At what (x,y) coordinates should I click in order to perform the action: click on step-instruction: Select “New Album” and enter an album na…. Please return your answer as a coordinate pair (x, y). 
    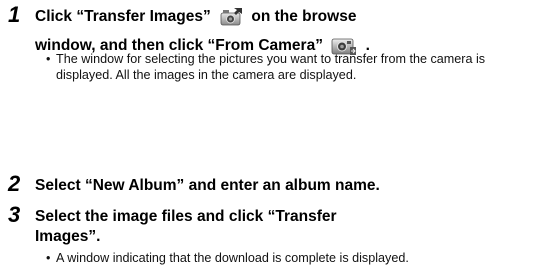
    Looking at the image, I should click on (207, 185).